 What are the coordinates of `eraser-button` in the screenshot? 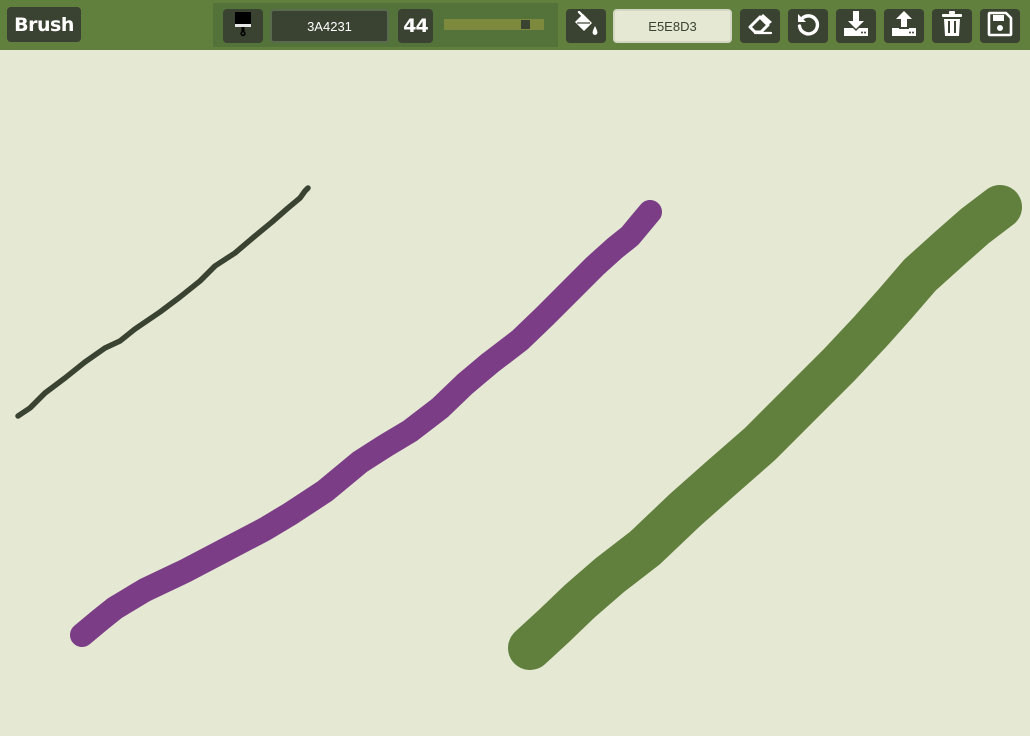 It's located at (760, 26).